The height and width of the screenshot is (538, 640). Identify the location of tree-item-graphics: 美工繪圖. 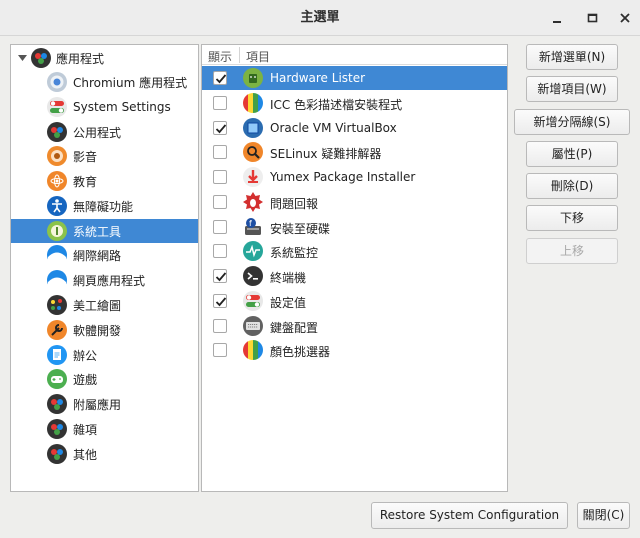
(104, 305).